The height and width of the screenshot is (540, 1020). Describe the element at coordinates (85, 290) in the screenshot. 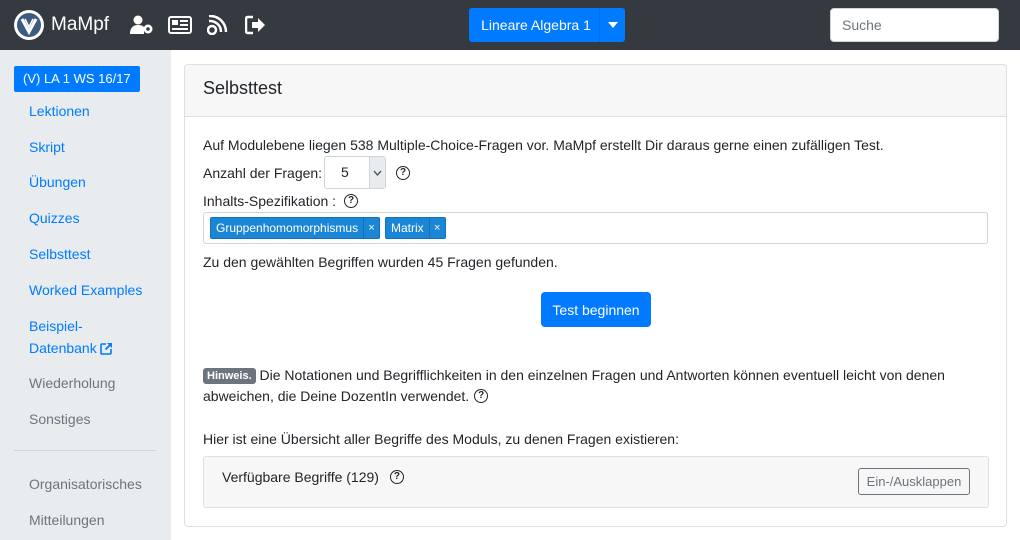

I see `sidebar-item-worked-examples: Worked Examples` at that location.